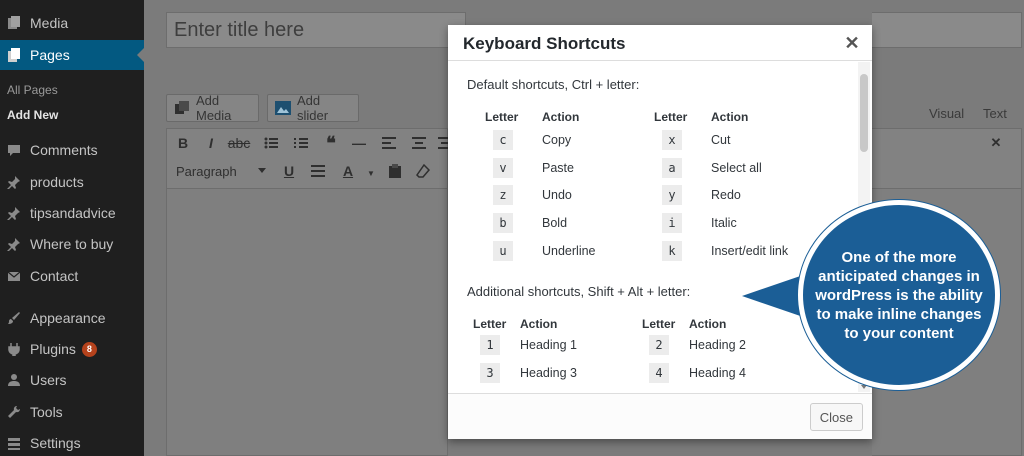 Image resolution: width=1024 pixels, height=456 pixels. What do you see at coordinates (72, 23) in the screenshot?
I see `sidebar-item-media: Media` at bounding box center [72, 23].